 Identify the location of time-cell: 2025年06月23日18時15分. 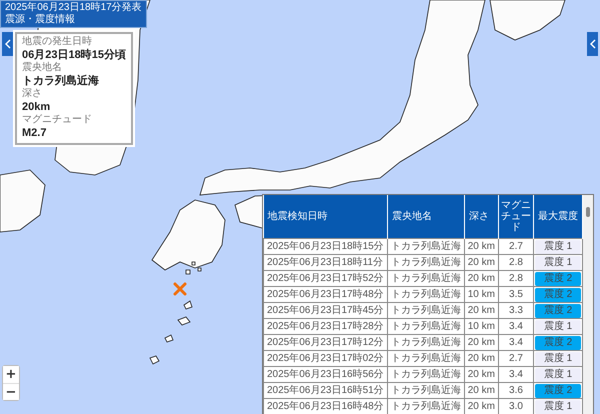
(326, 246).